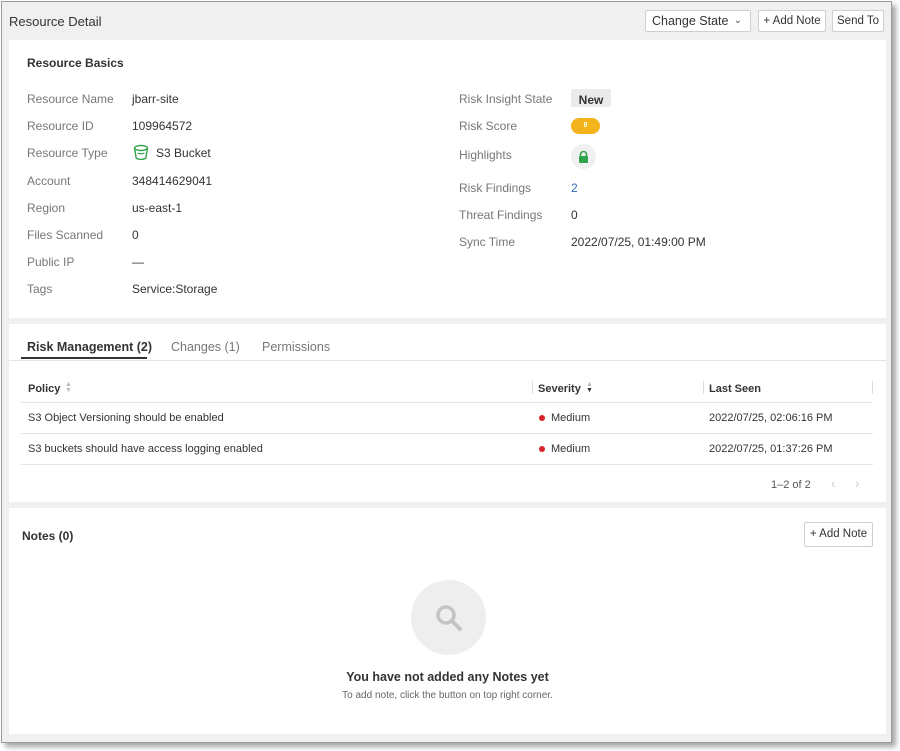 Image resolution: width=900 pixels, height=751 pixels. Describe the element at coordinates (175, 289) in the screenshot. I see `value-tags: Service:Storage` at that location.